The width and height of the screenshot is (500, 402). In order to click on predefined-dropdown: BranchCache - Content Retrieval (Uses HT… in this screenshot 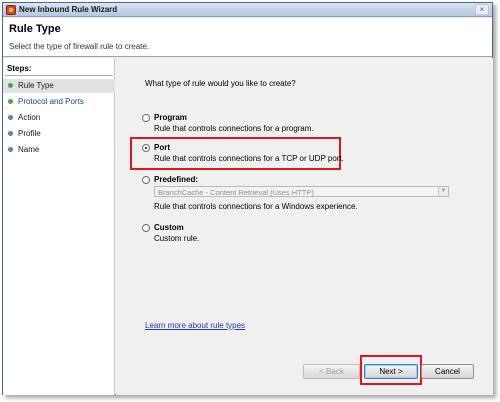, I will do `click(301, 191)`.